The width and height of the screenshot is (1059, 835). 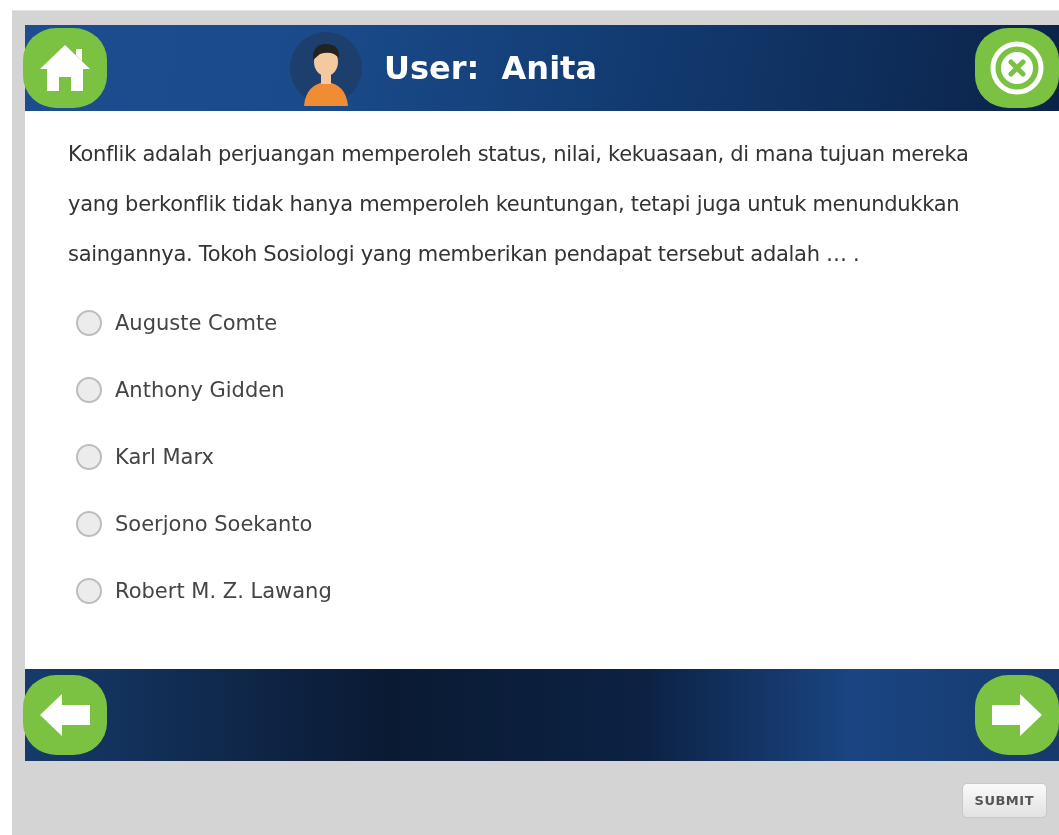 What do you see at coordinates (65, 68) in the screenshot?
I see `home-button` at bounding box center [65, 68].